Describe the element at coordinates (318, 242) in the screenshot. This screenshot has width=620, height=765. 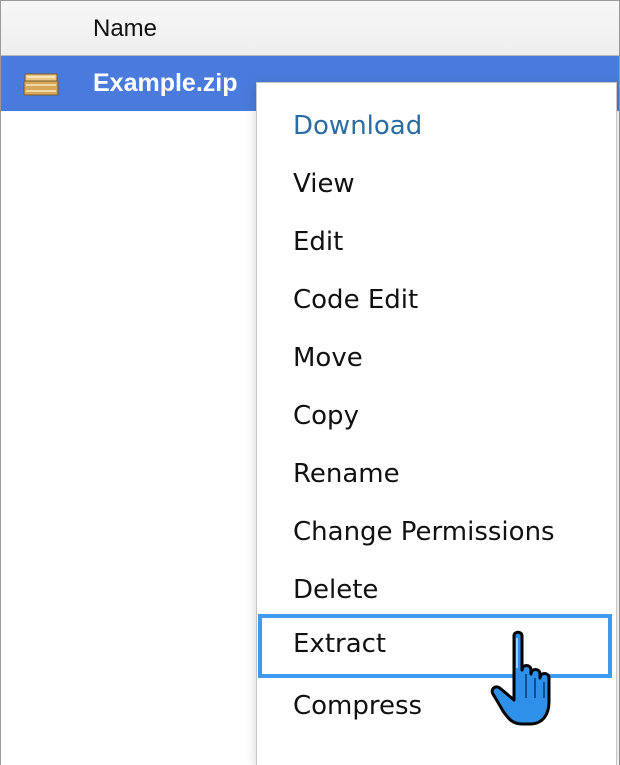
I see `menu-item-label: Edit` at that location.